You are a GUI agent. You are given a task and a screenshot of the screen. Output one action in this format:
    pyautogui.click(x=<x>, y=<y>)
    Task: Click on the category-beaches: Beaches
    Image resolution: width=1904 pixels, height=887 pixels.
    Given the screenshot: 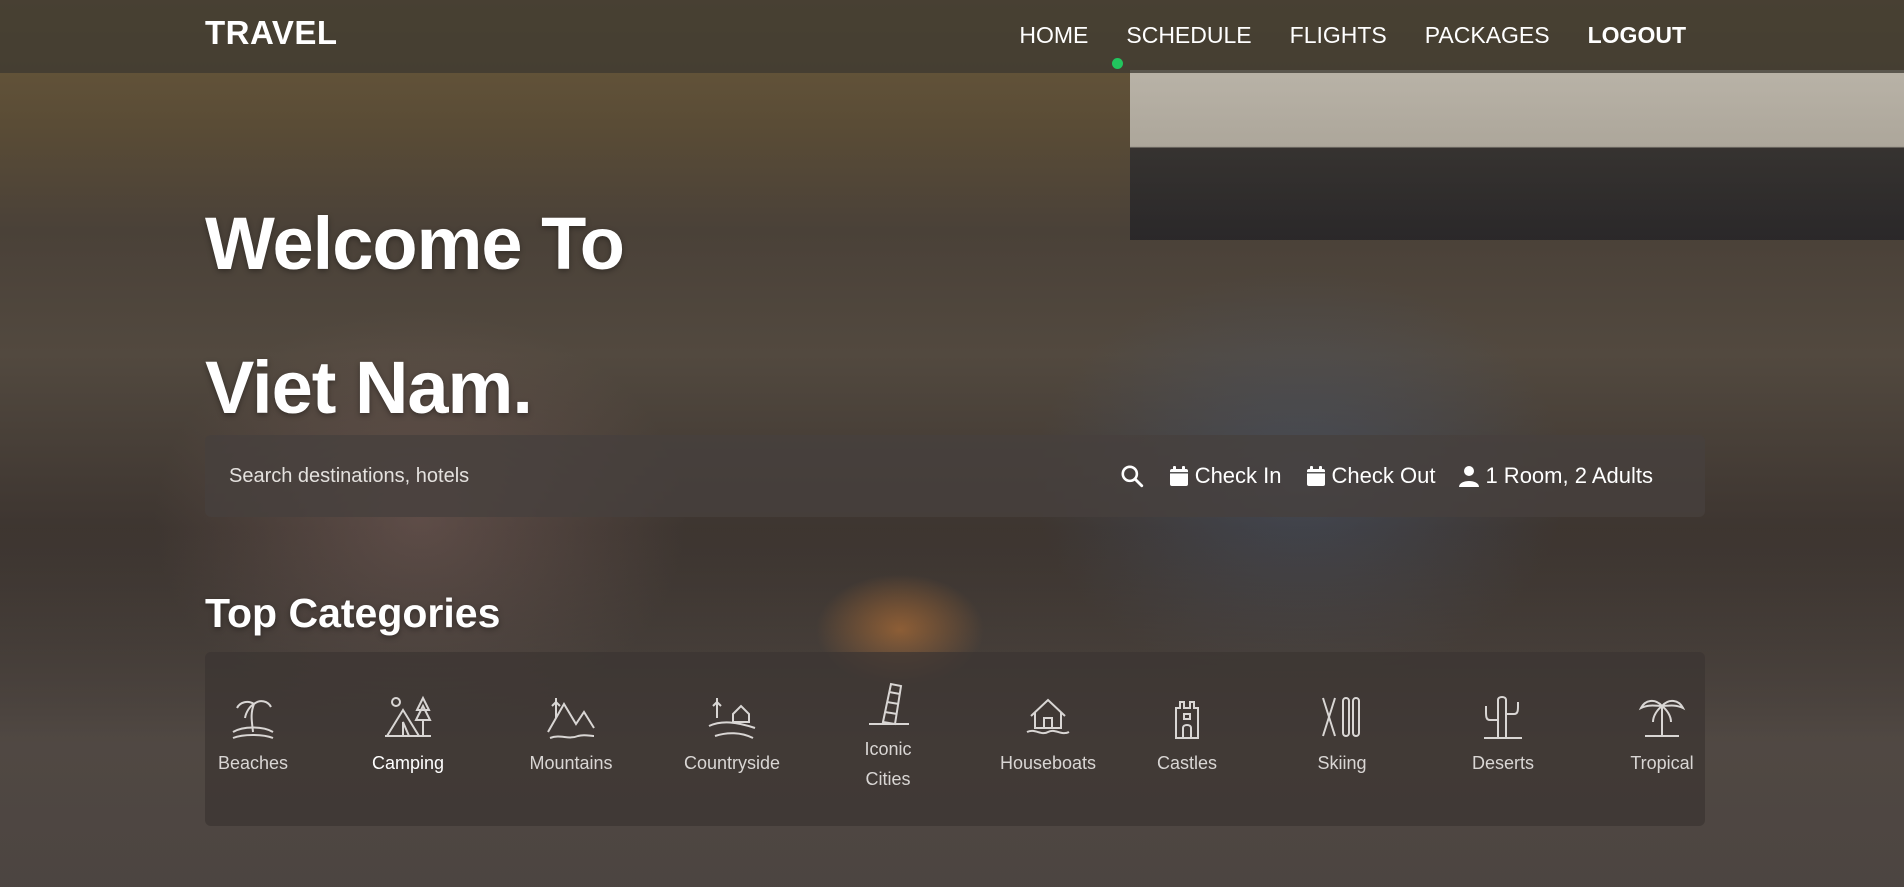 What is the action you would take?
    pyautogui.click(x=253, y=735)
    